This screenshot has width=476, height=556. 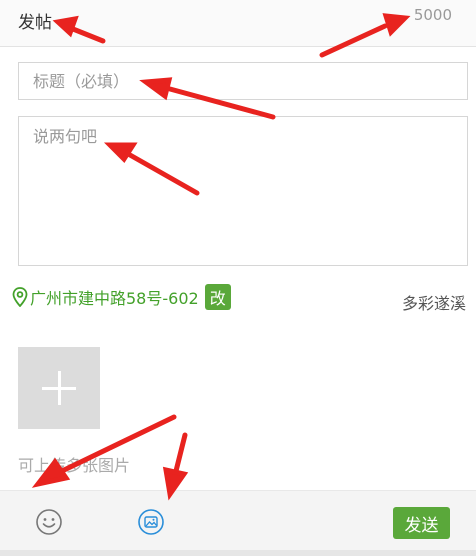 What do you see at coordinates (421, 523) in the screenshot?
I see `send-button: 发送` at bounding box center [421, 523].